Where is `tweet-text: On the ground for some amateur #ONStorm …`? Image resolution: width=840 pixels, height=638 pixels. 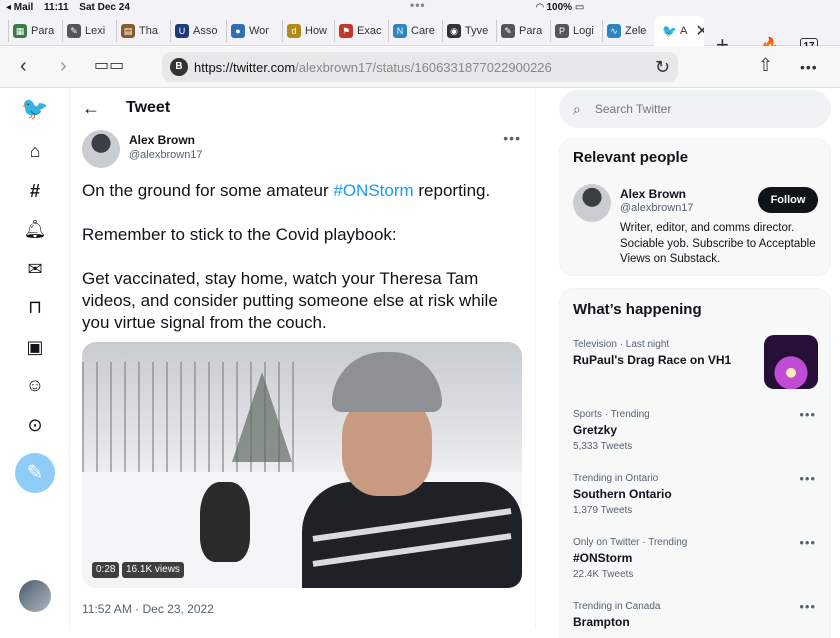 tweet-text: On the ground for some amateur #ONStorm … is located at coordinates (305, 268).